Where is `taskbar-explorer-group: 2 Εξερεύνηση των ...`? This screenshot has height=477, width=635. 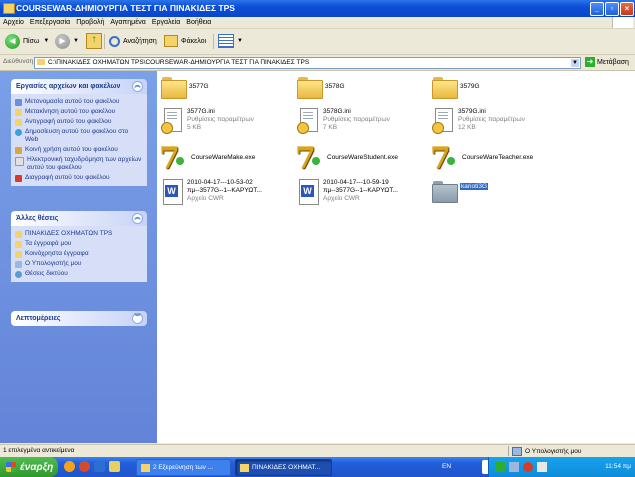
taskbar-explorer-group: 2 Εξερεύνηση των ... is located at coordinates (183, 467).